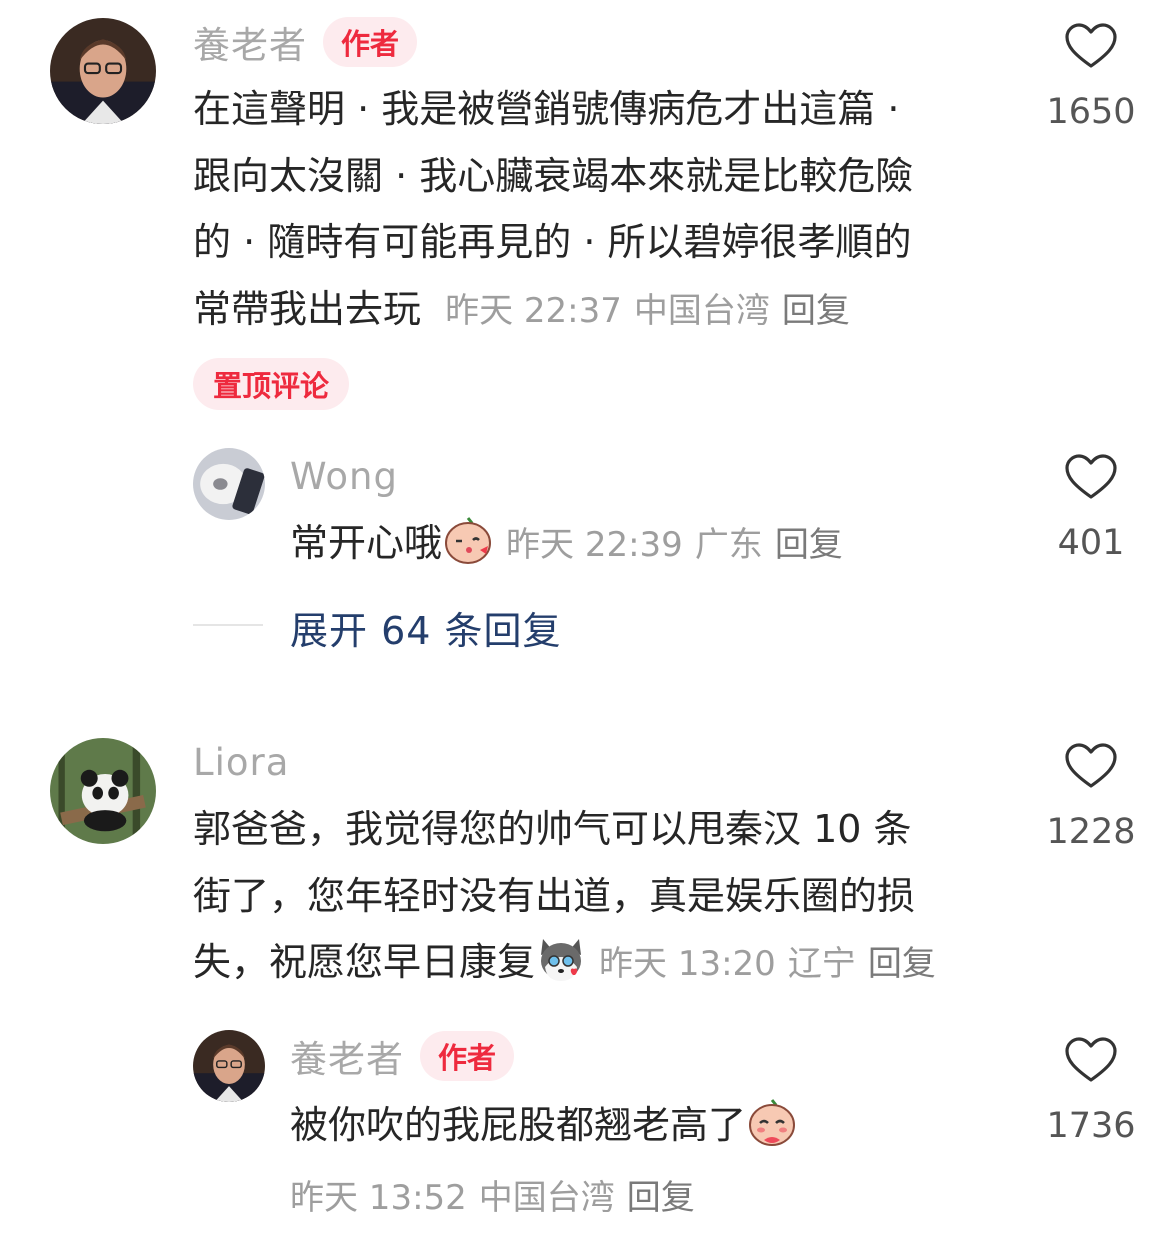 This screenshot has width=1170, height=1243. I want to click on reply-location: 中国台湾, so click(546, 1198).